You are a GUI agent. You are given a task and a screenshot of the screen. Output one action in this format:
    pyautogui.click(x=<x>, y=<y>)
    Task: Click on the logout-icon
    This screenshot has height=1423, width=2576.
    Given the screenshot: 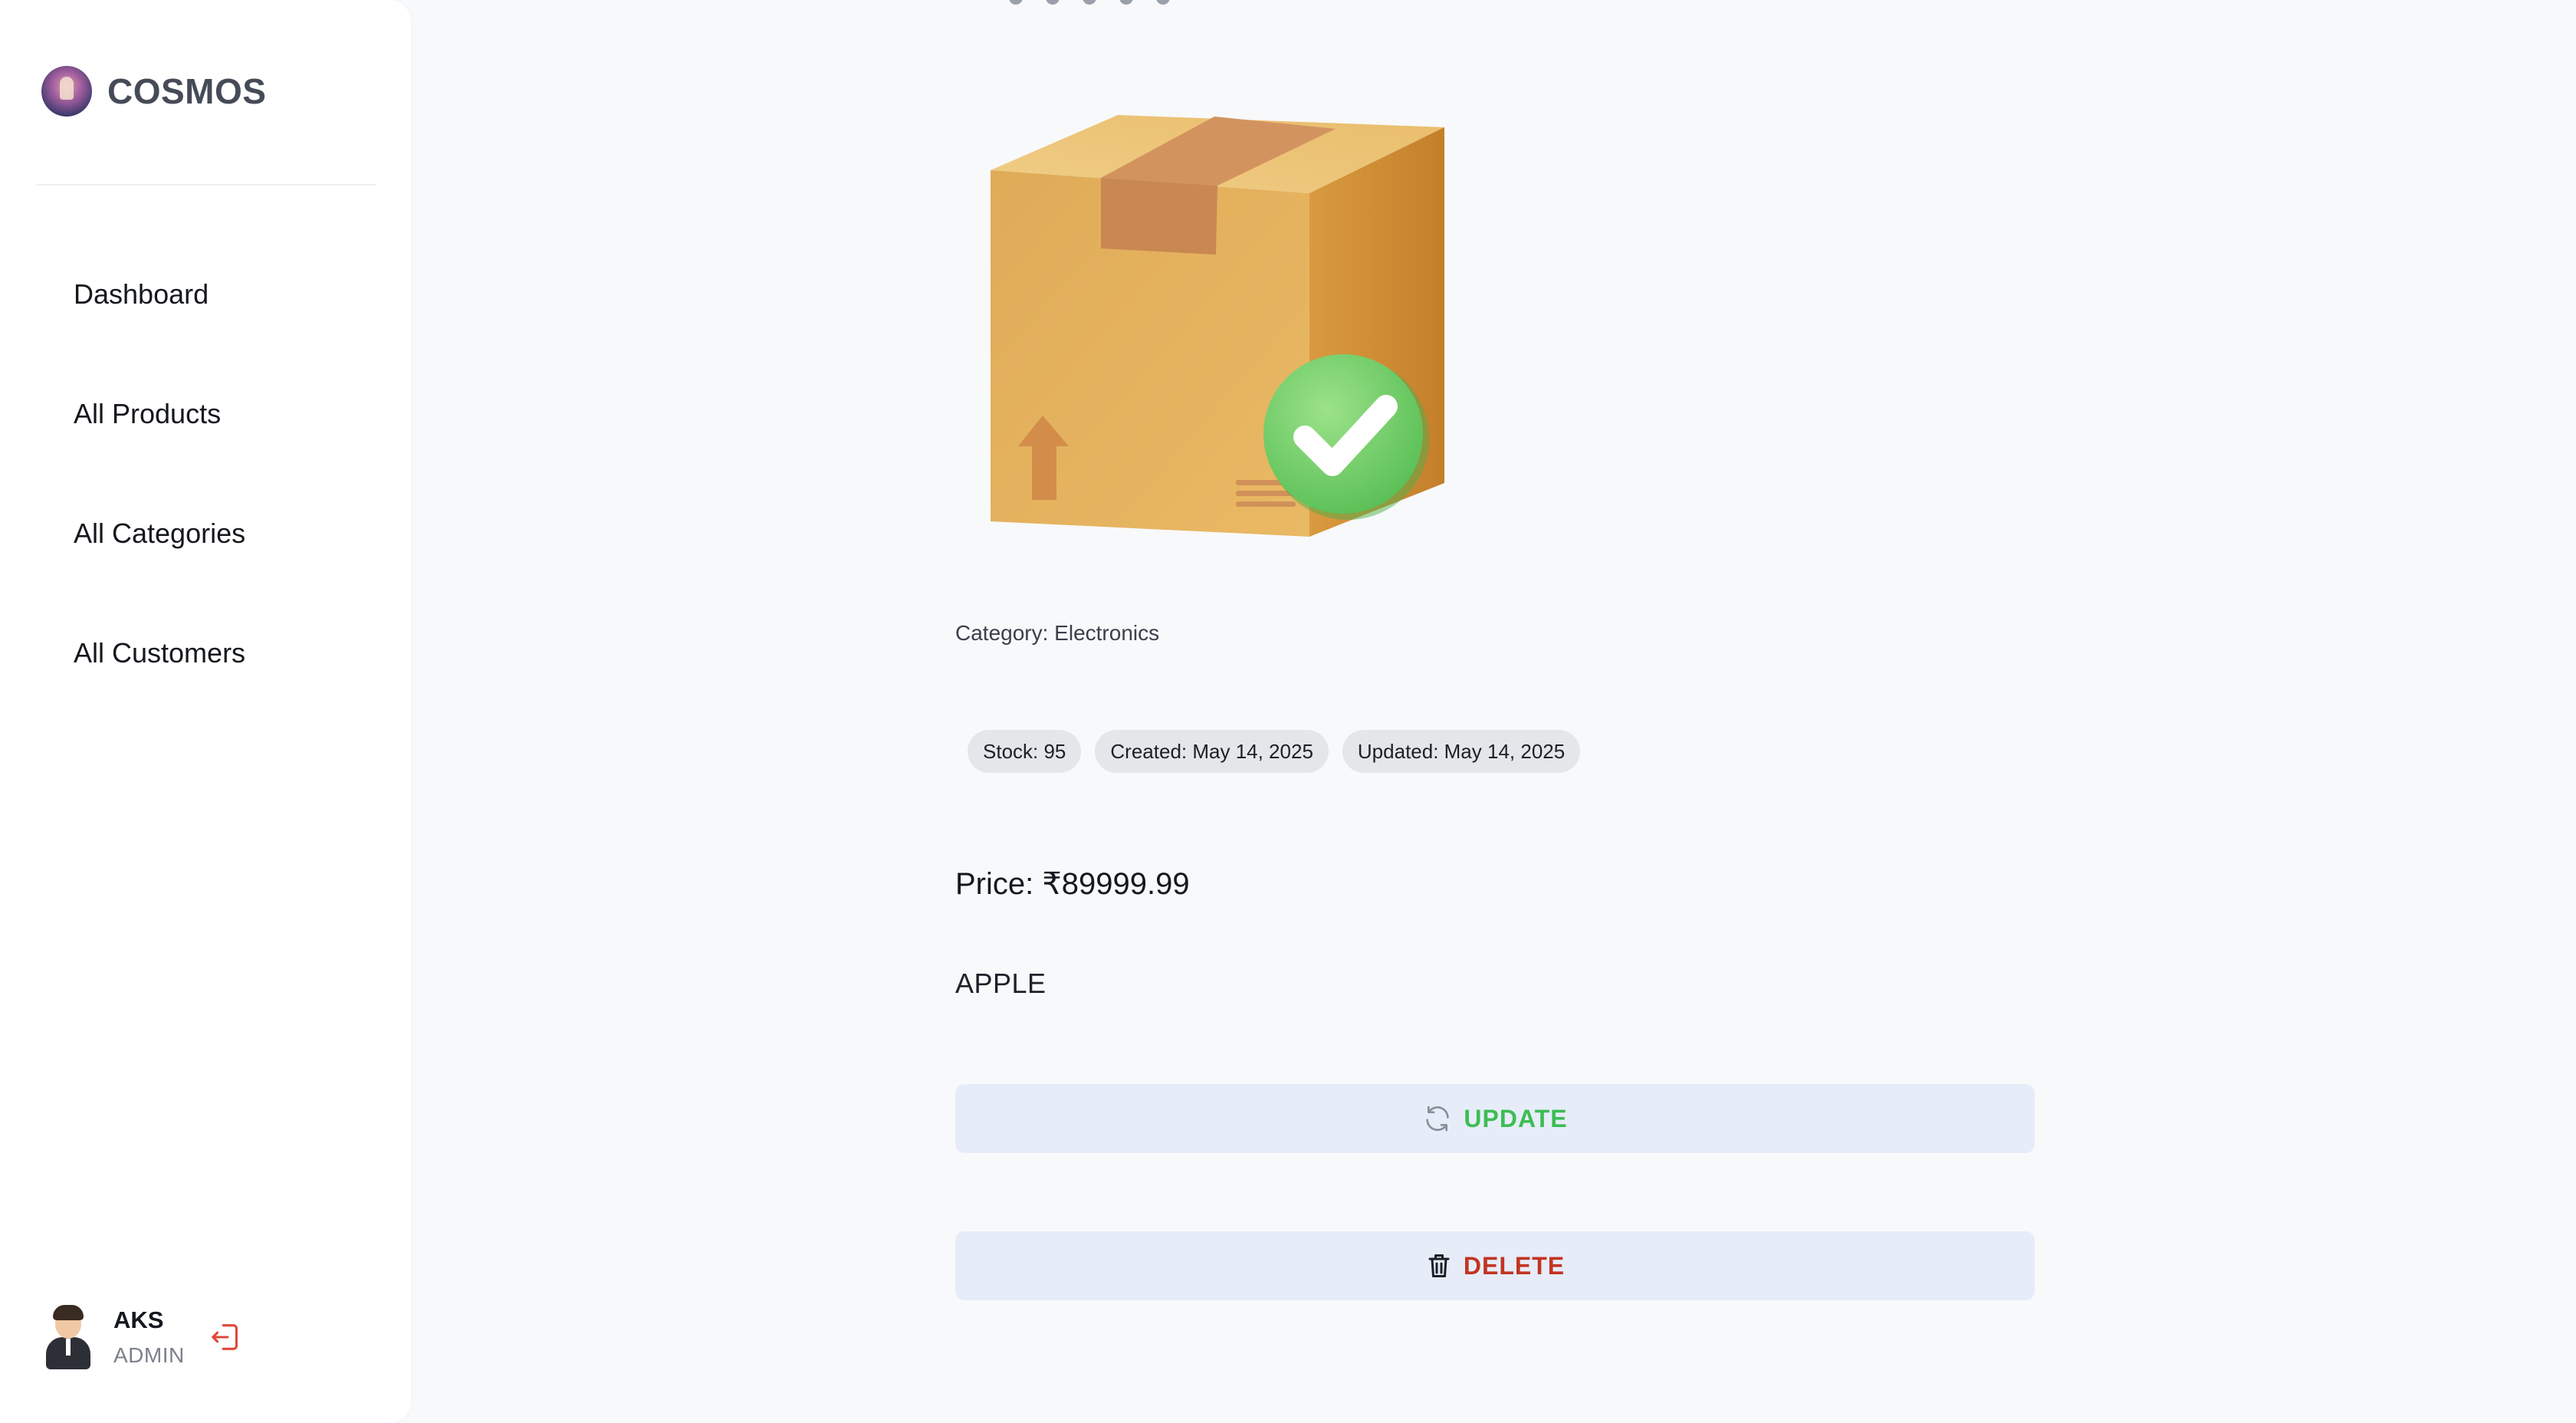 What is the action you would take?
    pyautogui.click(x=225, y=1337)
    